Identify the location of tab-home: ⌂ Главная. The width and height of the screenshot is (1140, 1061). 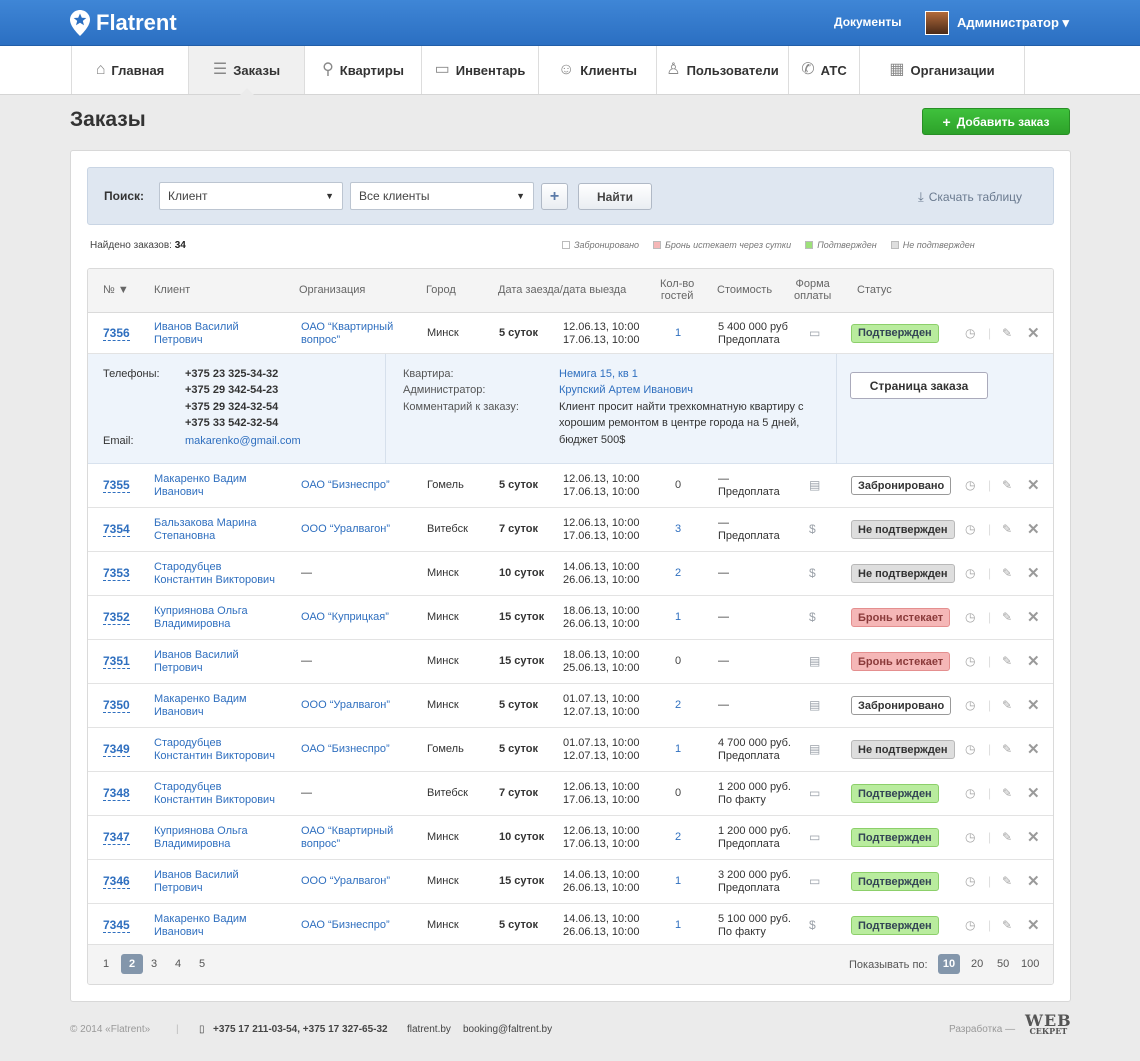
(130, 70).